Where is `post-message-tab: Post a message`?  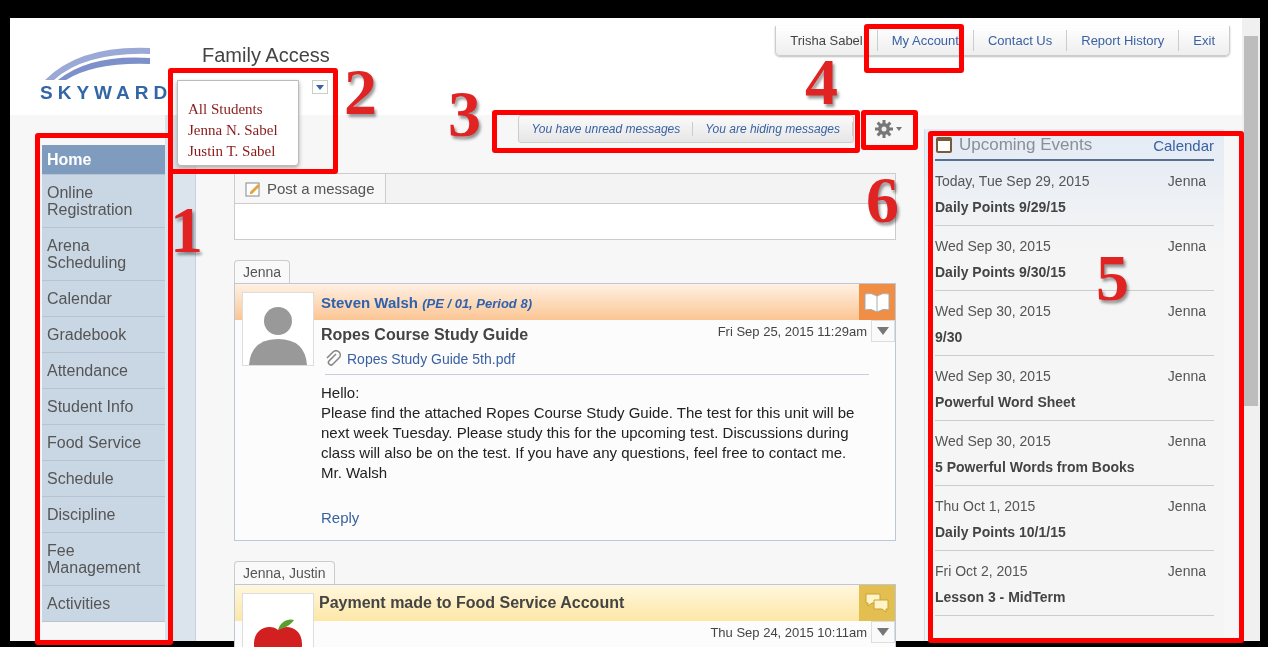
post-message-tab: Post a message is located at coordinates (310, 188).